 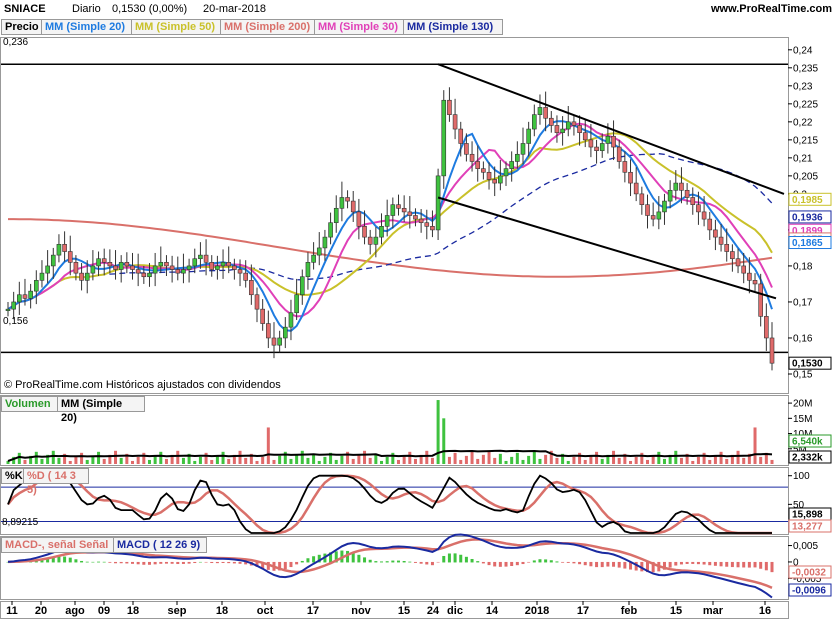 I want to click on xtick-label: 09, so click(x=104, y=611).